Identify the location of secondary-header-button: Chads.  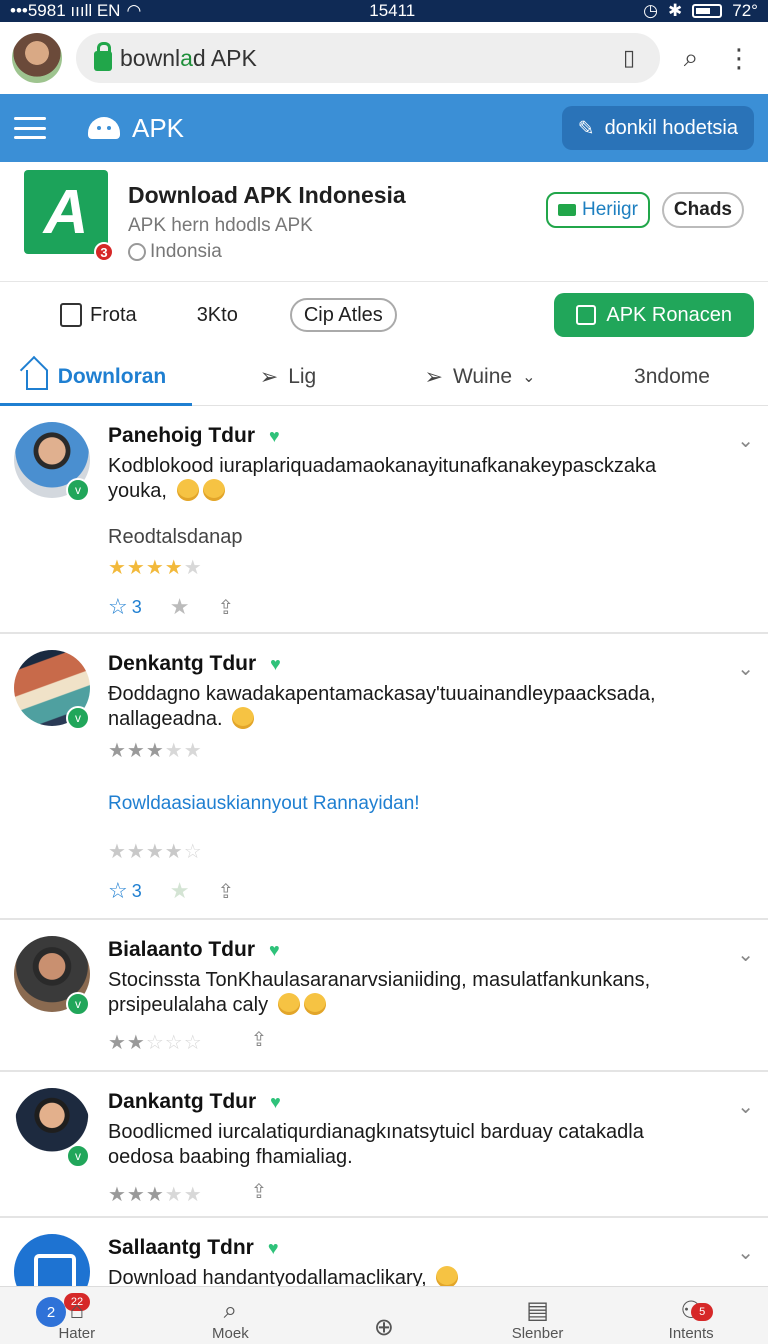
(702, 210).